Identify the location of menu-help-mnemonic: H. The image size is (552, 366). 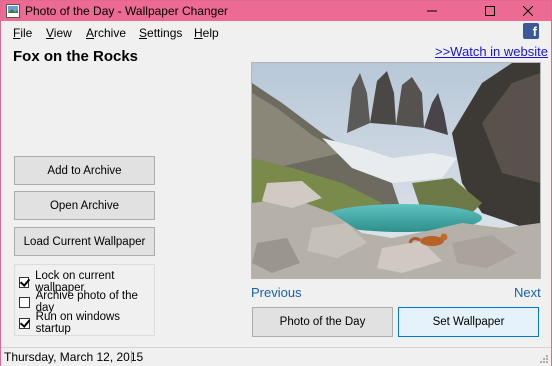
(198, 33).